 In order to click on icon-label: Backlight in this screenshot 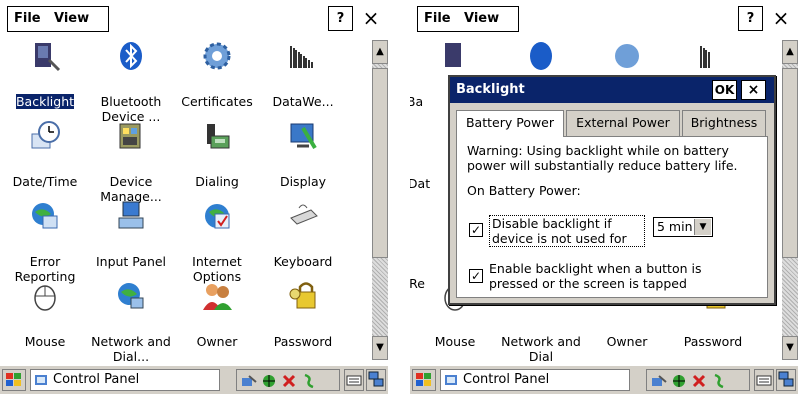, I will do `click(45, 101)`.